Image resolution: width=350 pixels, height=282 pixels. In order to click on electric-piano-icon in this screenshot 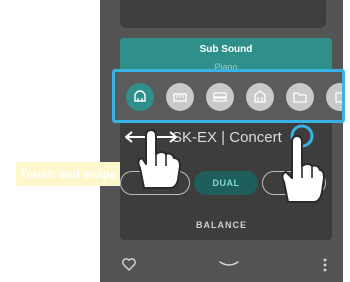, I will do `click(180, 97)`.